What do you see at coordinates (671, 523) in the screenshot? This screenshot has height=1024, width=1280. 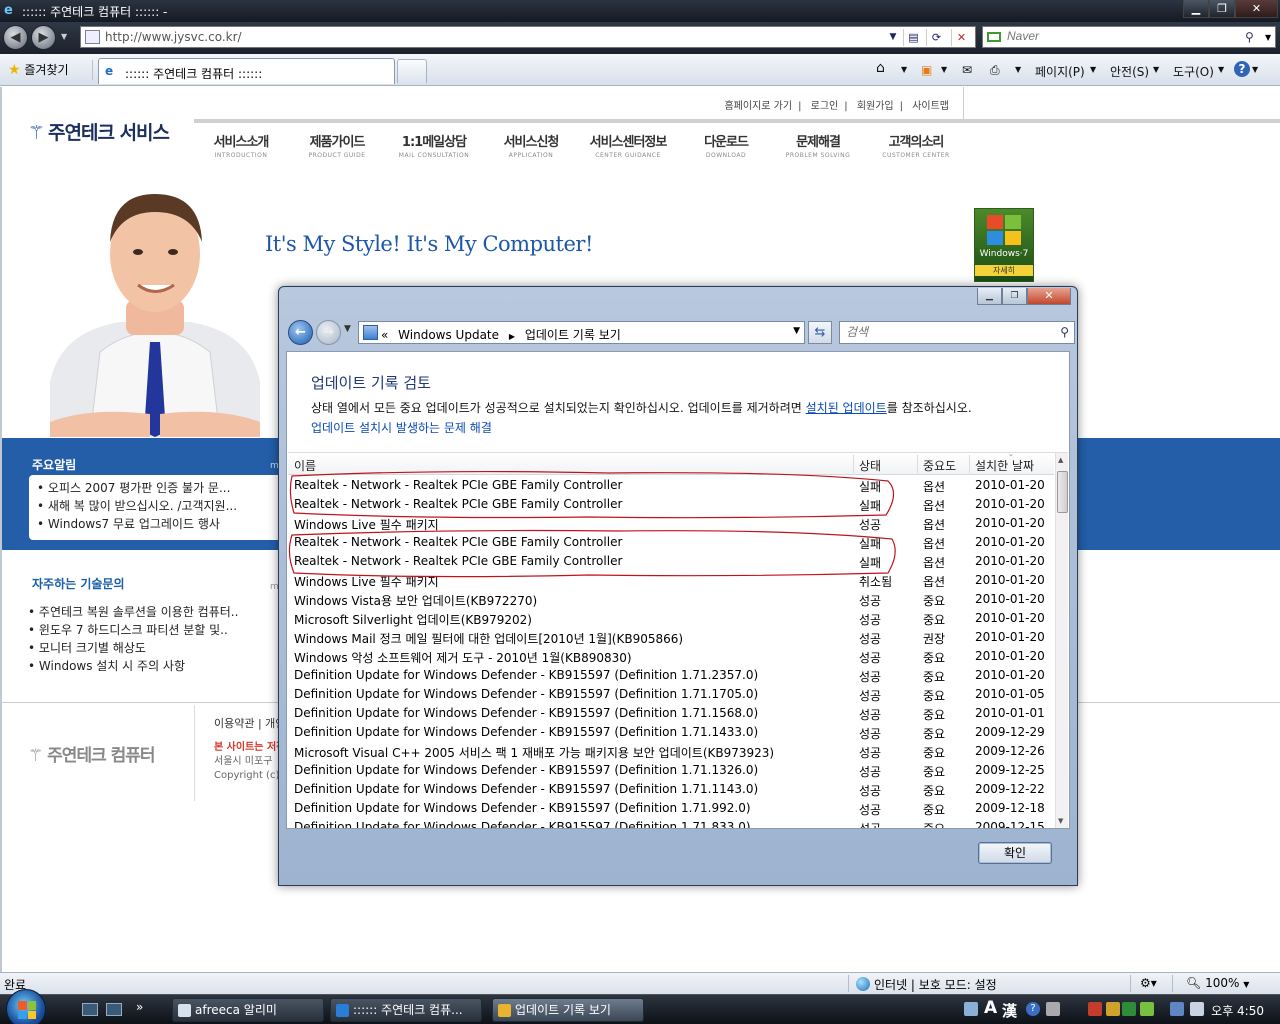 I see `table-row: Windows Live 필수 패키지 성공 옵션 2010-01-20` at bounding box center [671, 523].